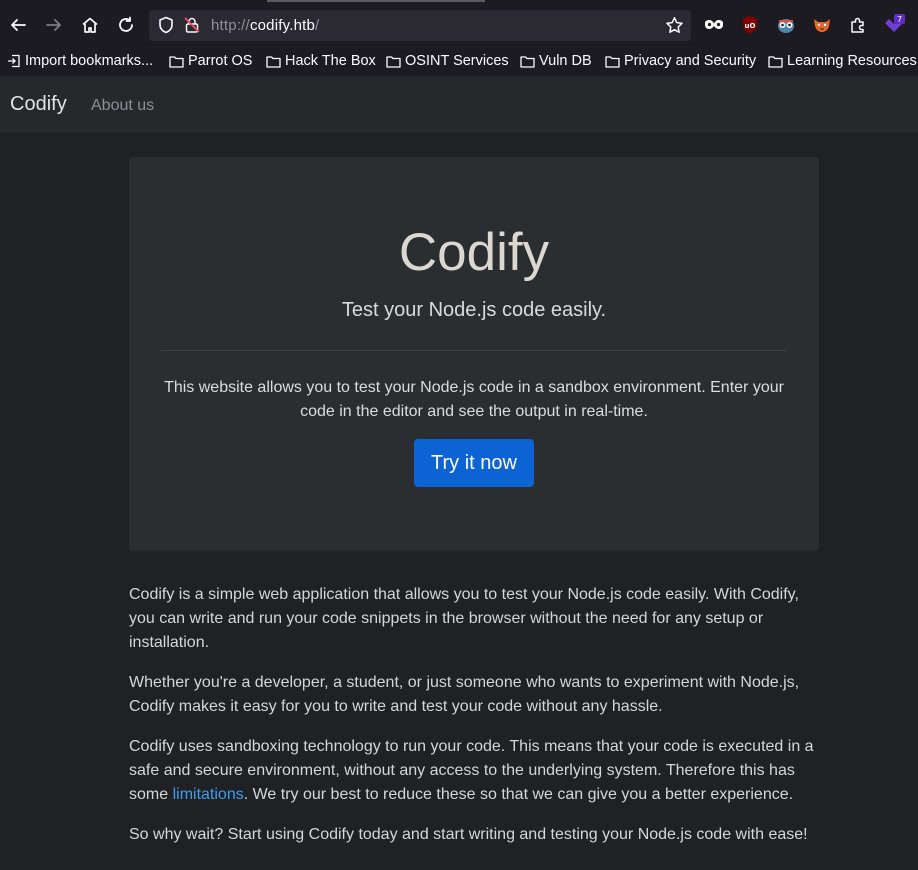 Image resolution: width=918 pixels, height=870 pixels. What do you see at coordinates (674, 28) in the screenshot?
I see `star-icon` at bounding box center [674, 28].